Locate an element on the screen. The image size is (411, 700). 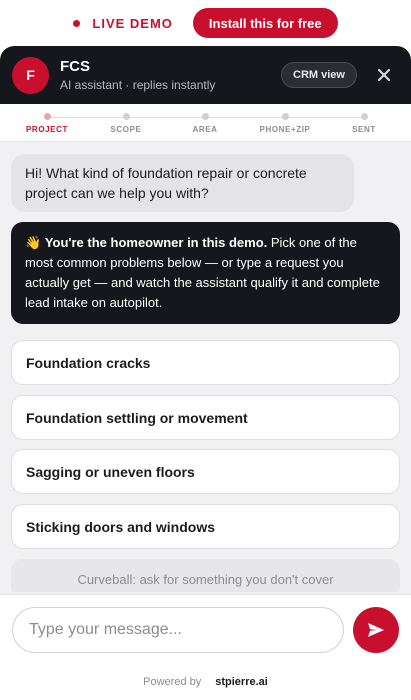
chat-title: FCS is located at coordinates (75, 66).